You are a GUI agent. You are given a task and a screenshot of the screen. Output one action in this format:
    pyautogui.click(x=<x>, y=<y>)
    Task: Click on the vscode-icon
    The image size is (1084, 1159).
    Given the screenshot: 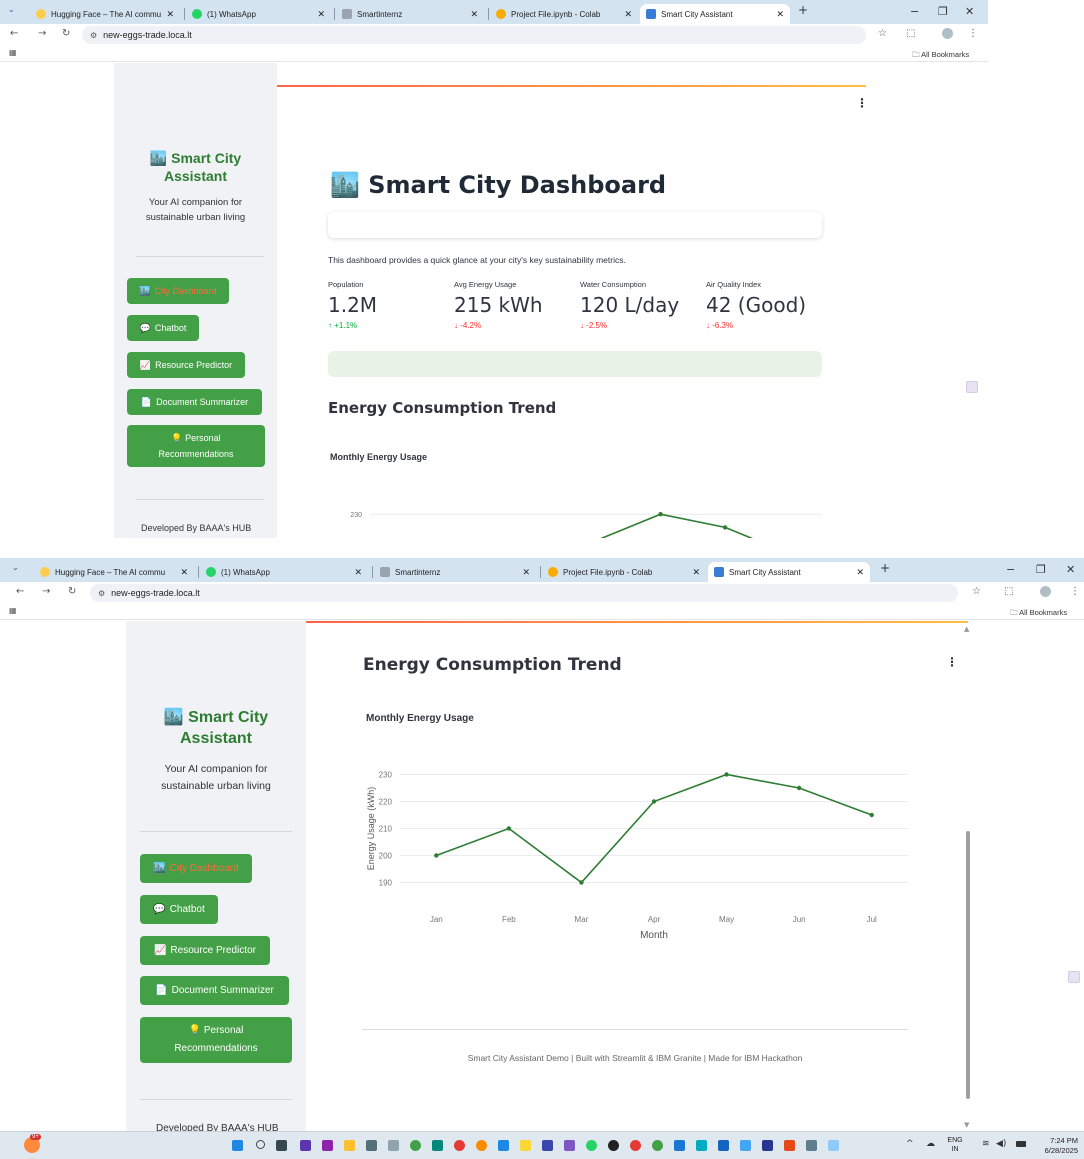 What is the action you would take?
    pyautogui.click(x=679, y=1145)
    